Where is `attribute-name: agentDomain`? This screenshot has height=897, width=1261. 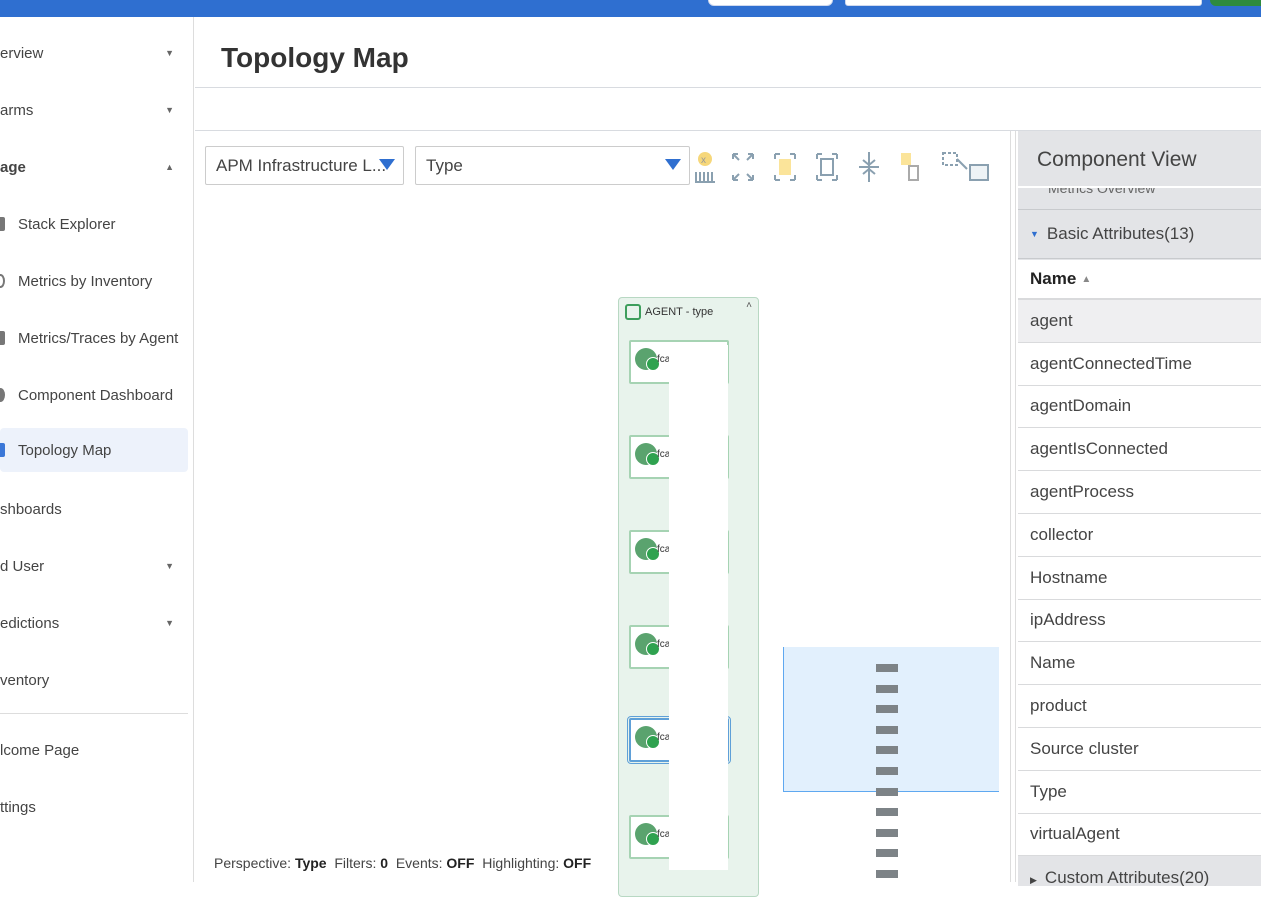
attribute-name: agentDomain is located at coordinates (1081, 406).